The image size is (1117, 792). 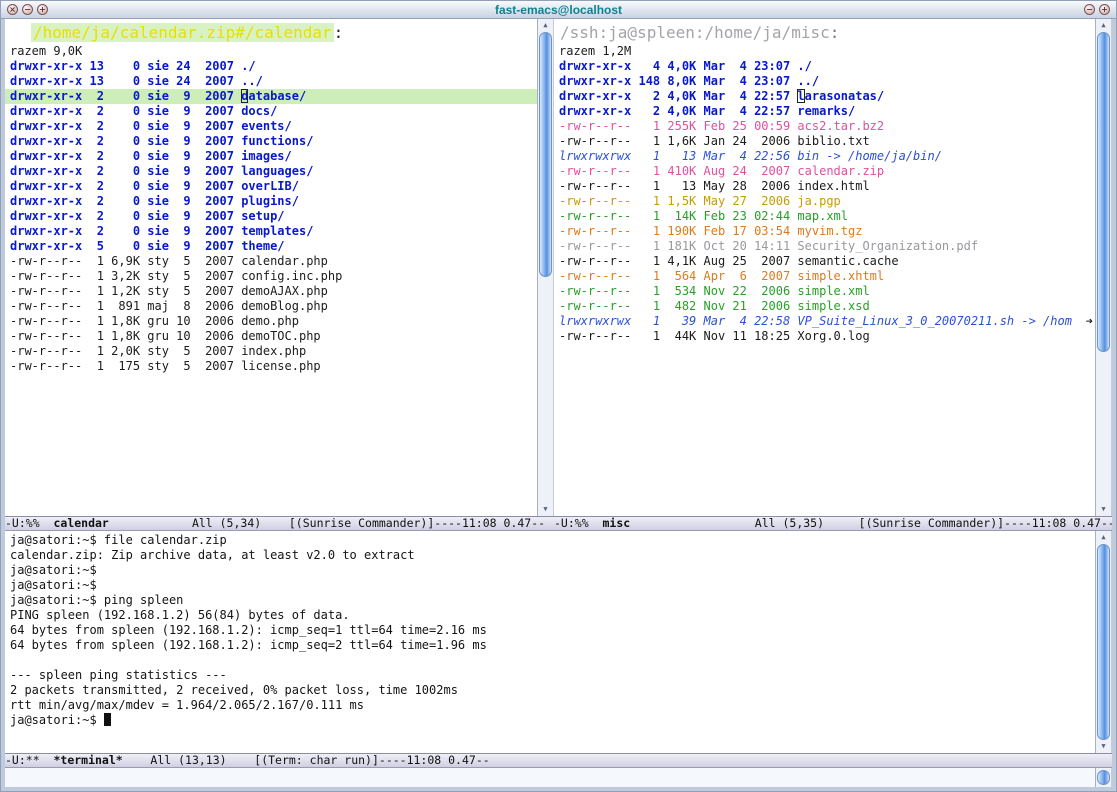 I want to click on file-row: drwxr-xr-x 2 0 sie 9 2007 templates/, so click(x=271, y=231).